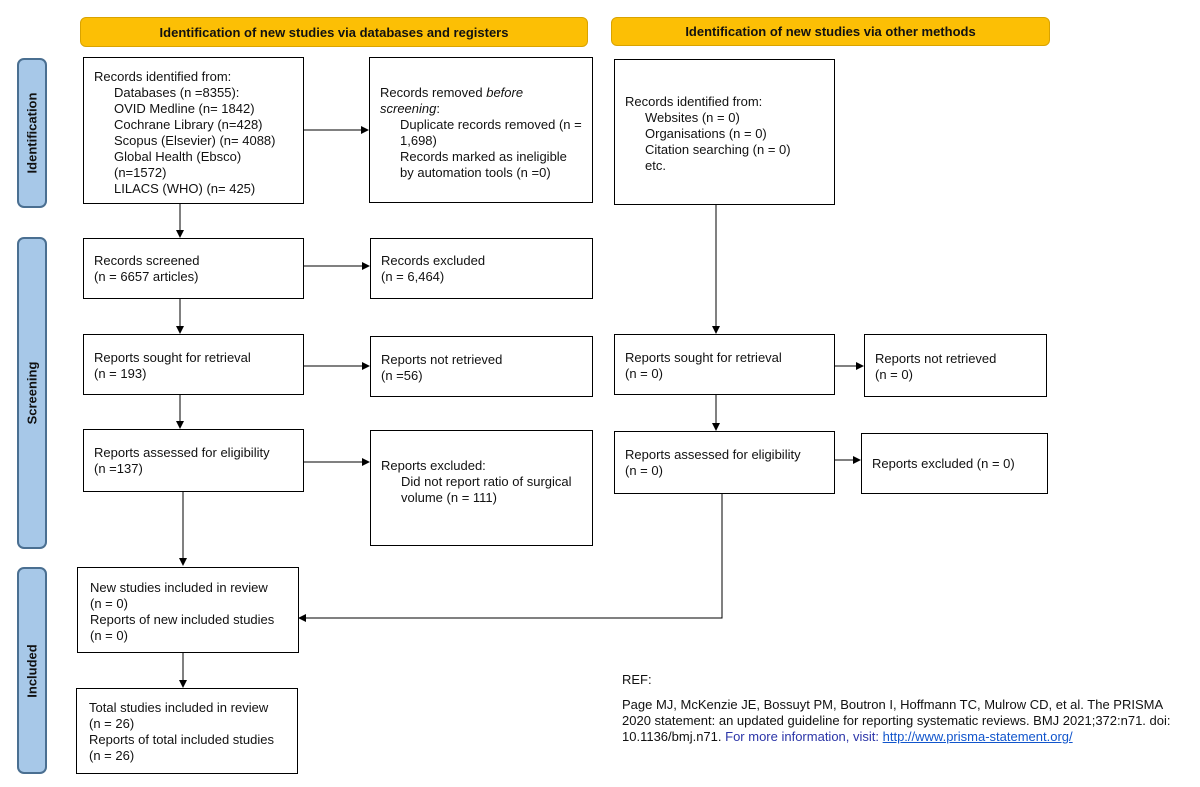  Describe the element at coordinates (802, 736) in the screenshot. I see `more-info-text: For more information, visit:` at that location.